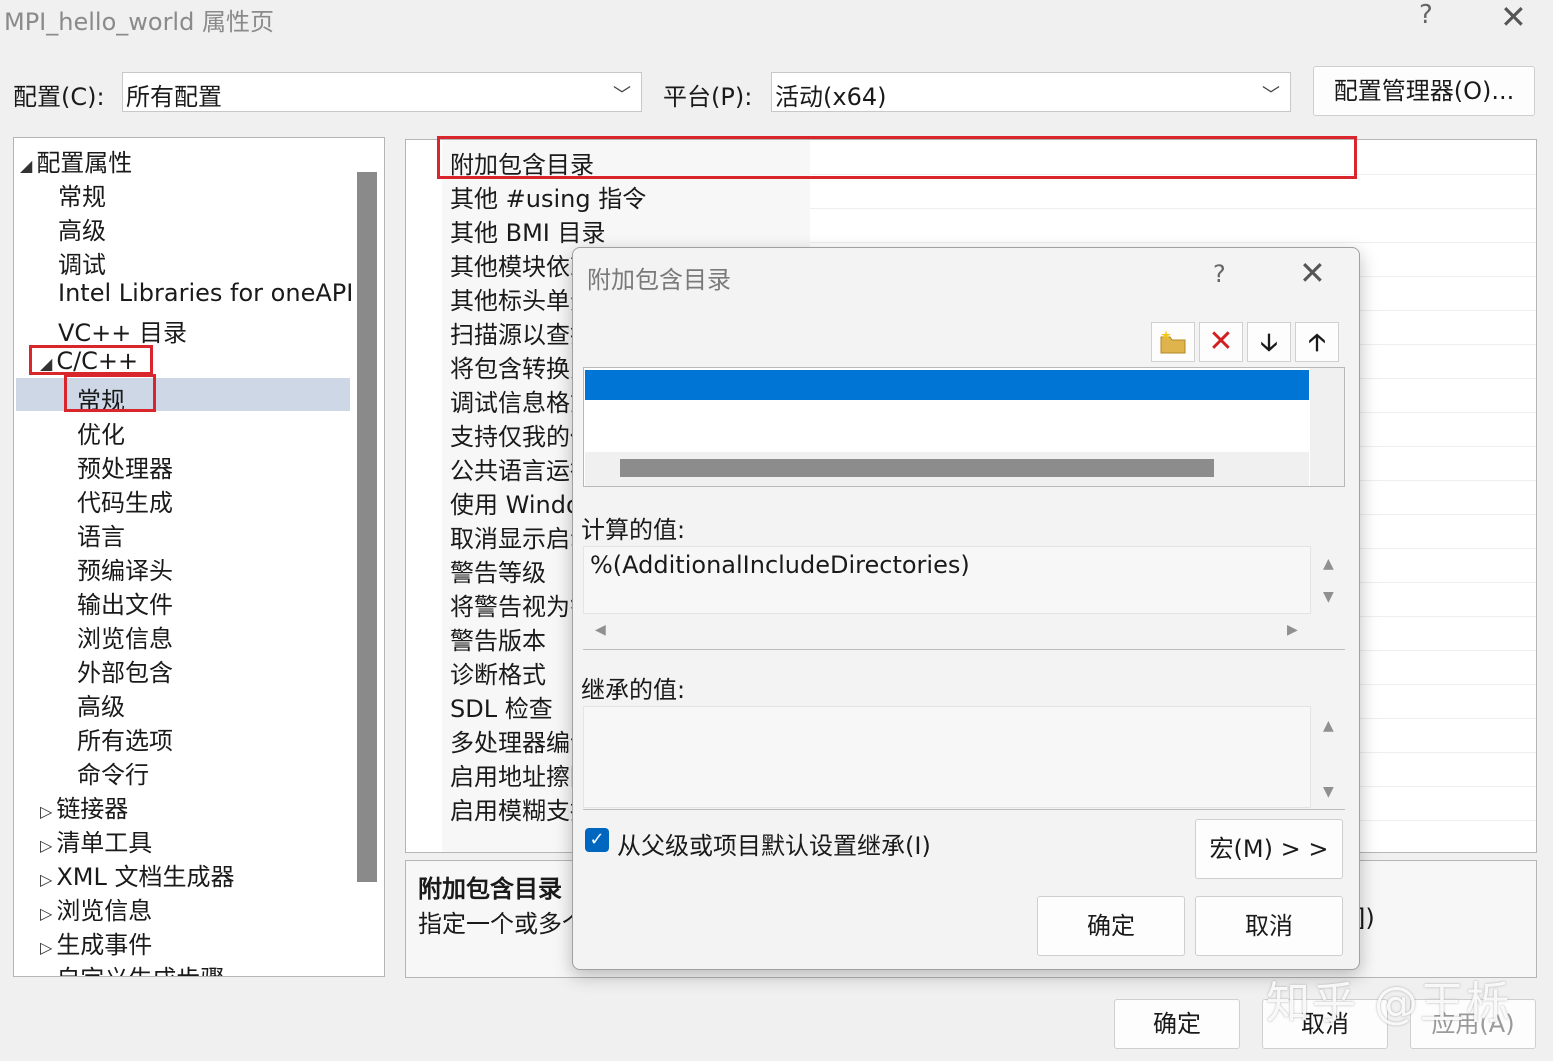 The image size is (1553, 1061). I want to click on description-title: 附加包含目录, so click(490, 889).